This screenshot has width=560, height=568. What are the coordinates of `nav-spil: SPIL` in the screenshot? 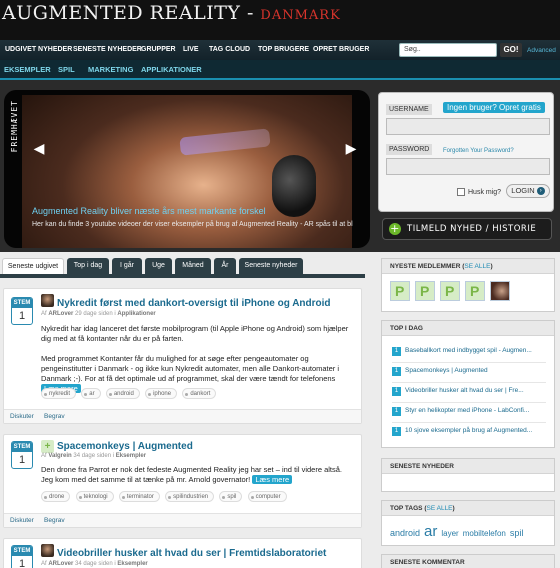 It's located at (66, 69).